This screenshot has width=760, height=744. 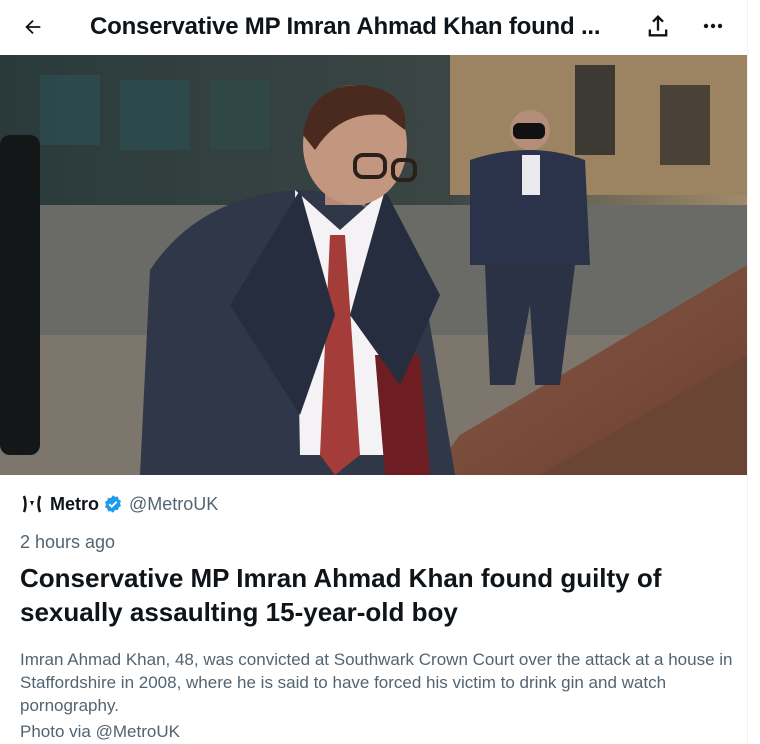 I want to click on back-button, so click(x=33, y=27).